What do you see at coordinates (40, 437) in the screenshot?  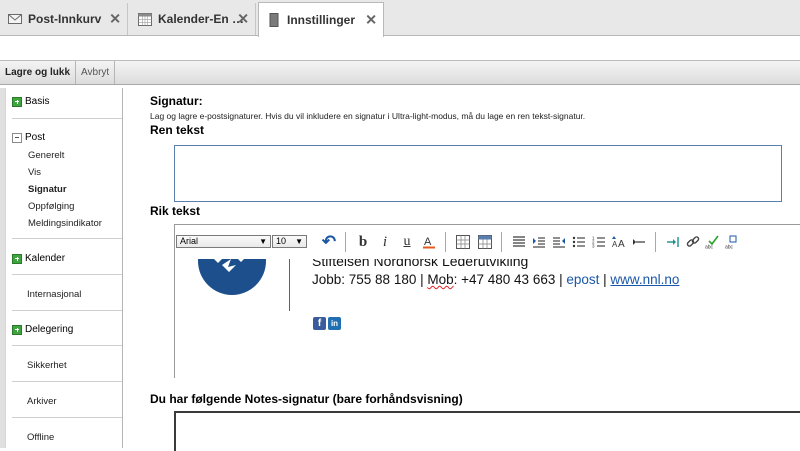 I see `nav-section-offline: Offline` at bounding box center [40, 437].